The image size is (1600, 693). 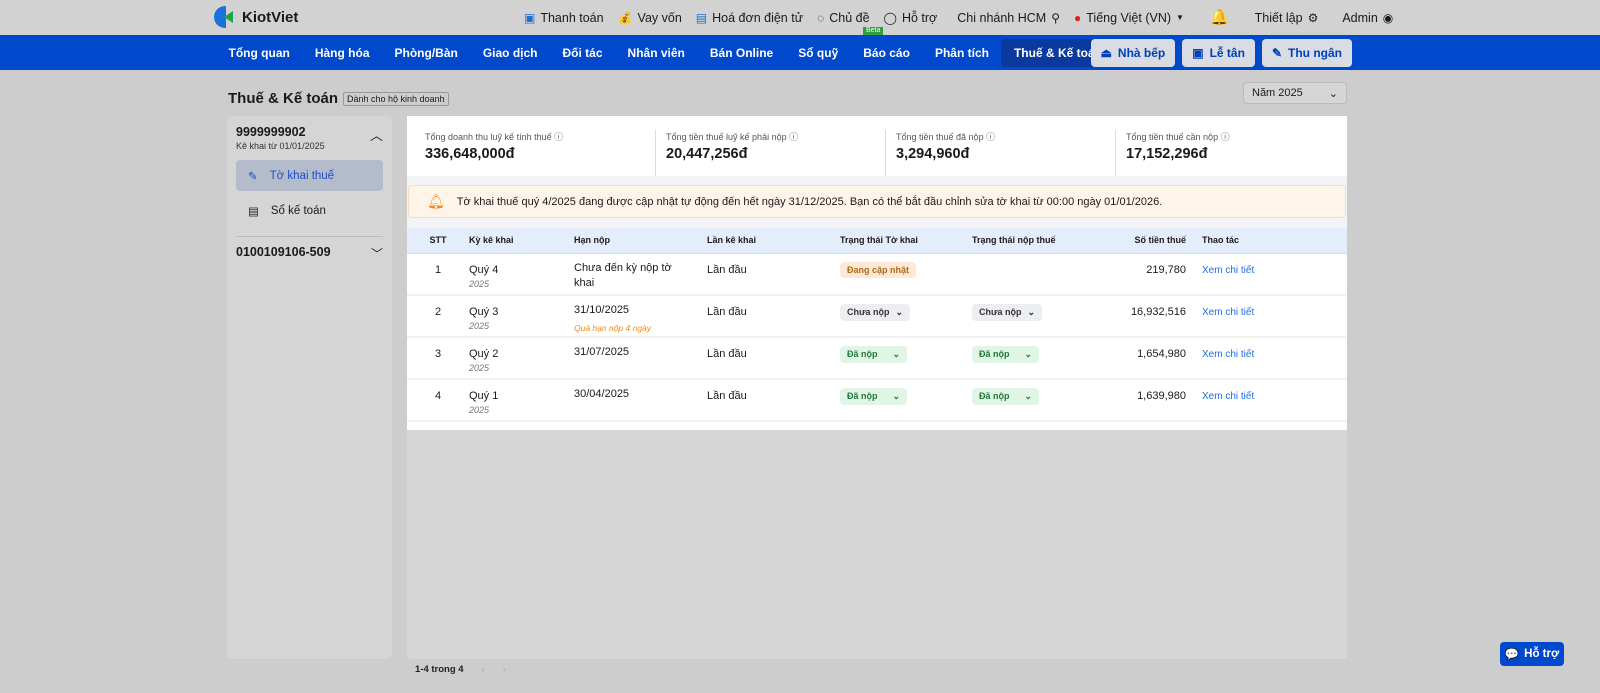 I want to click on account-header-2: 0100109106-509 ﹀, so click(x=309, y=253).